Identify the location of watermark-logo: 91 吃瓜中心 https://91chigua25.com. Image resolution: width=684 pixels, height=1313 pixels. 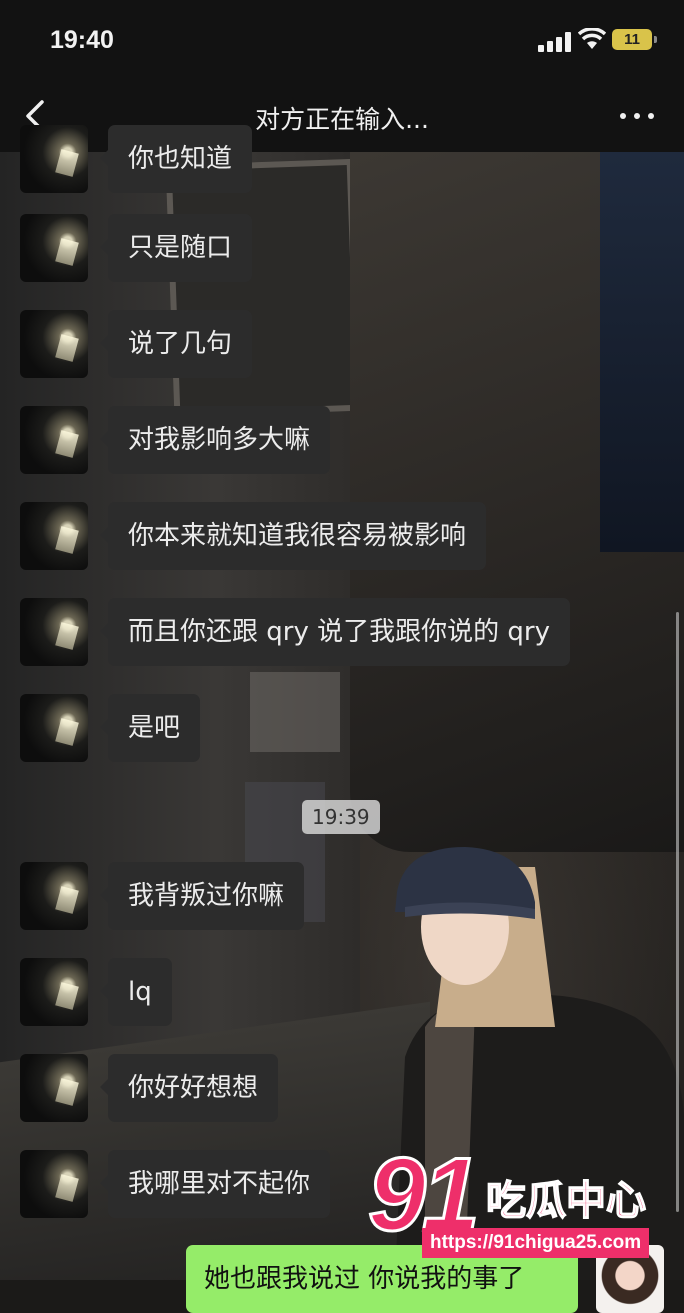
(525, 1209).